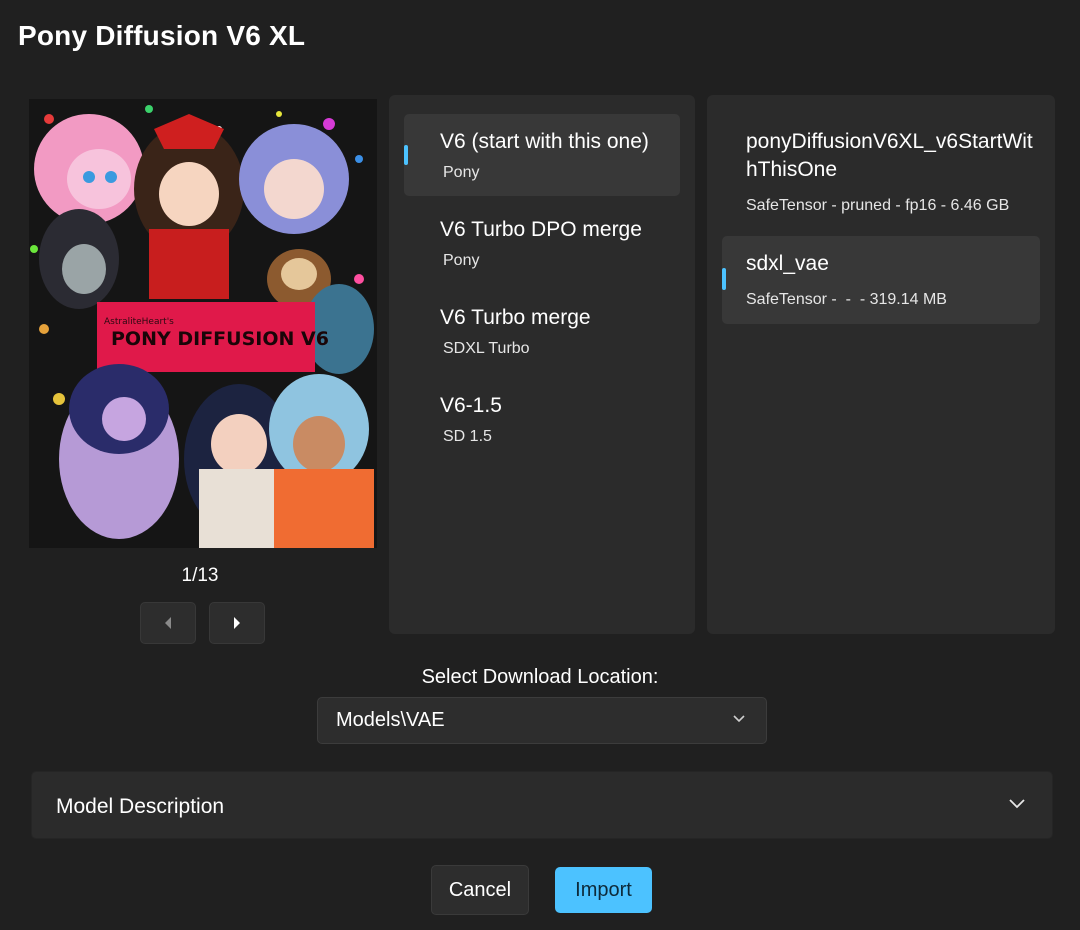 The height and width of the screenshot is (930, 1080). What do you see at coordinates (390, 720) in the screenshot?
I see `download-location-value: Models\VAE` at bounding box center [390, 720].